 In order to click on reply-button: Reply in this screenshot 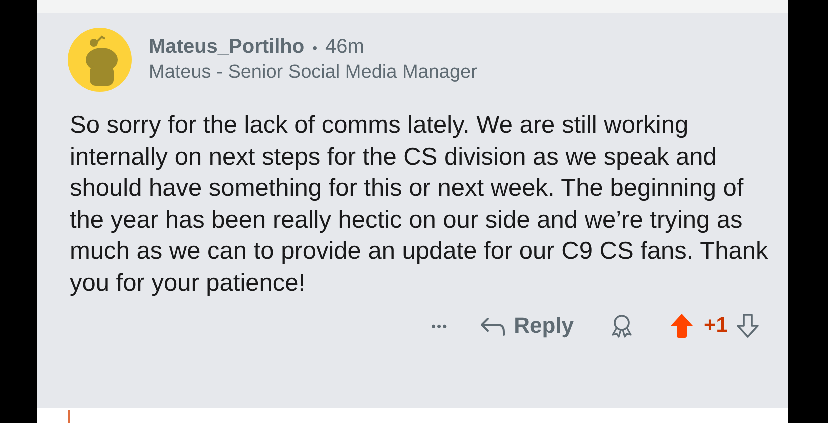, I will do `click(527, 326)`.